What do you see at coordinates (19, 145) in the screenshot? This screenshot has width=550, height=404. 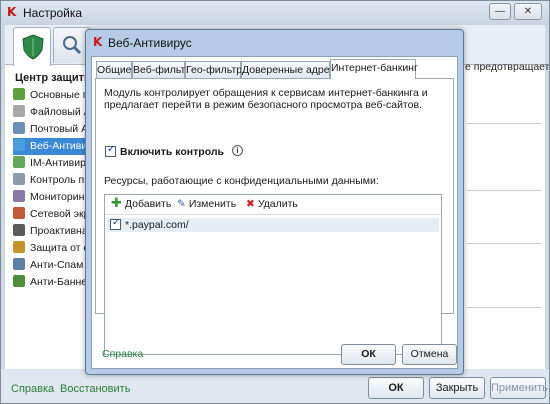 I see `web-antivirus-icon` at bounding box center [19, 145].